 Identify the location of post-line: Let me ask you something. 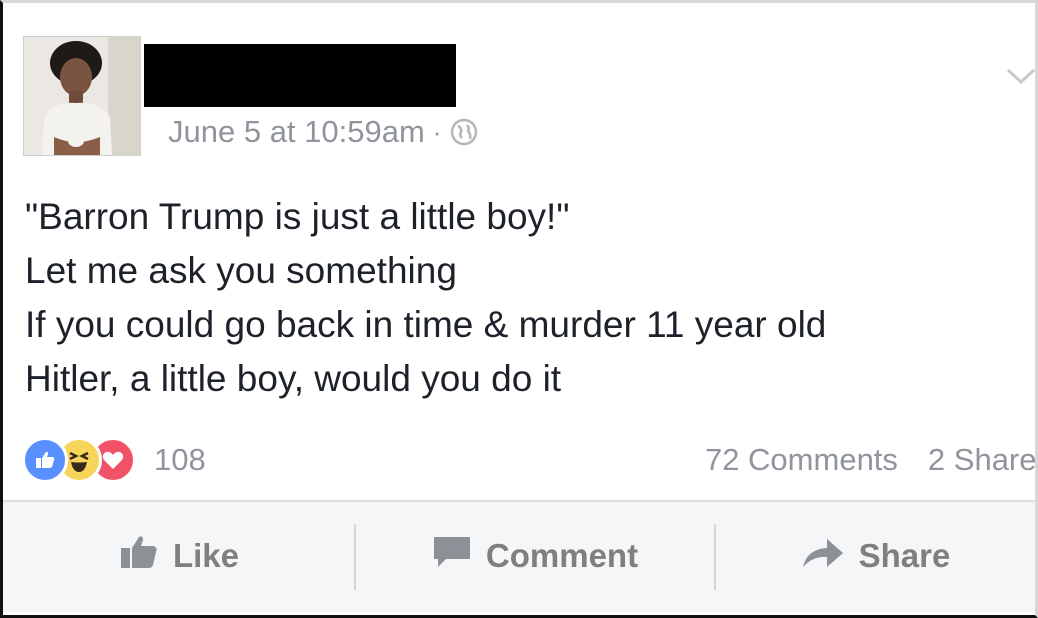
(241, 270).